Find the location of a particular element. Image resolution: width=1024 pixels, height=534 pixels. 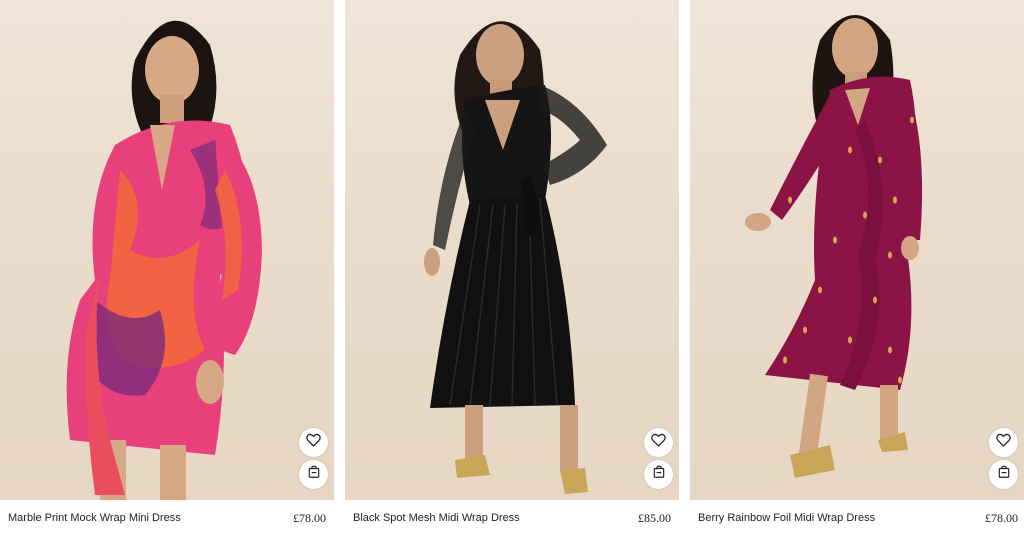

product-name: Berry Rainbow Foil Midi Wrap Dress is located at coordinates (786, 518).